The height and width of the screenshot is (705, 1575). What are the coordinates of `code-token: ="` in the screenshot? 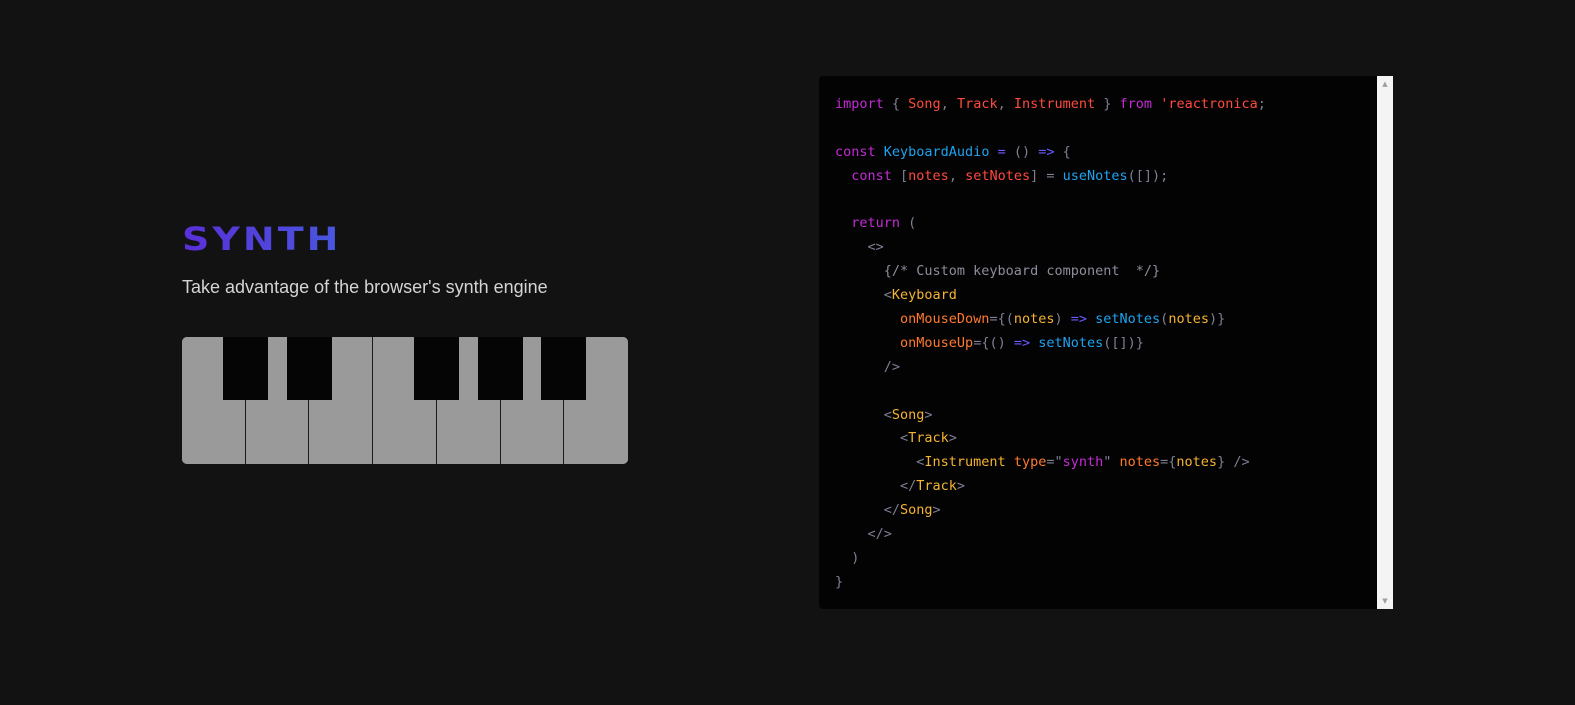 It's located at (1054, 462).